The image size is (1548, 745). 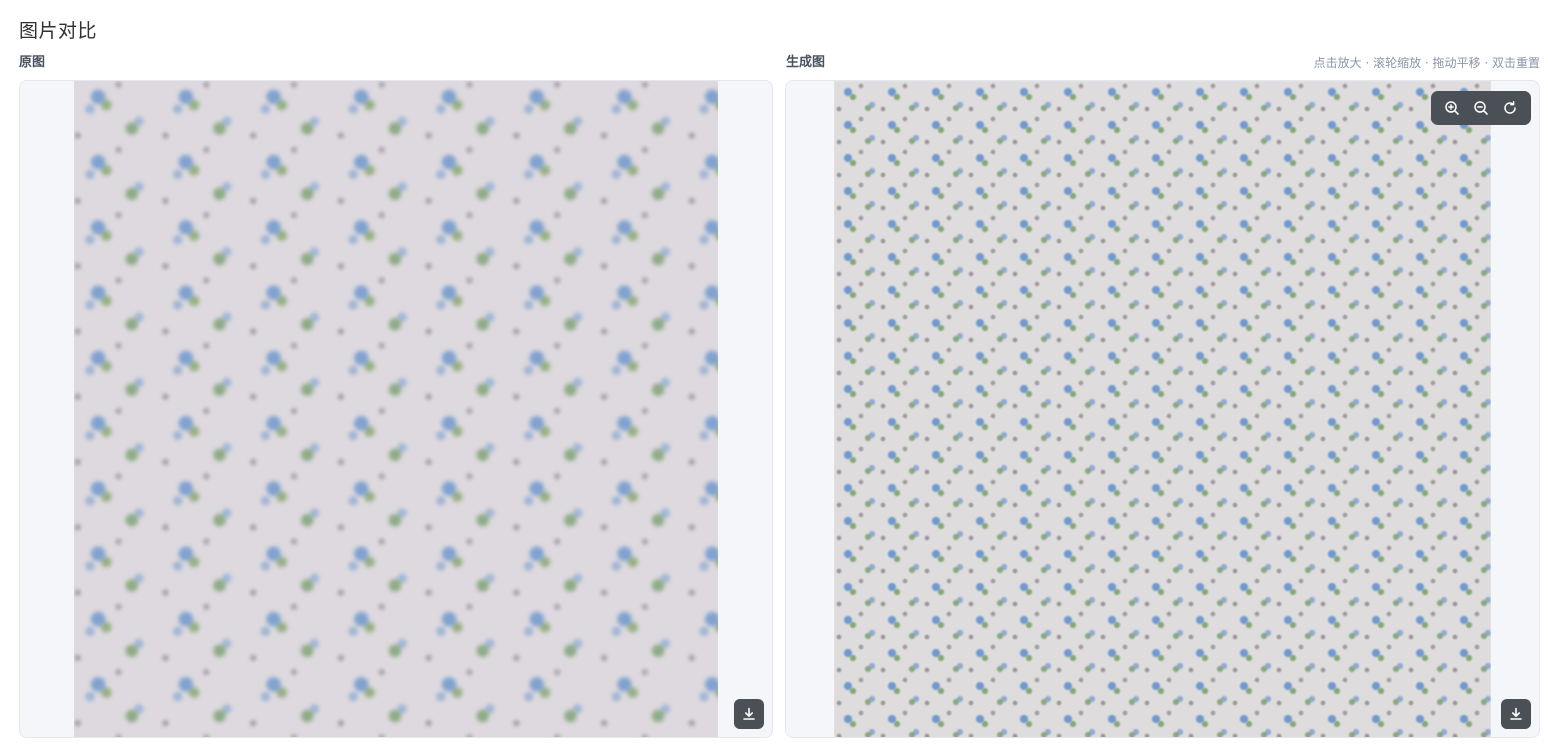 What do you see at coordinates (58, 31) in the screenshot?
I see `page-title: 图片对比` at bounding box center [58, 31].